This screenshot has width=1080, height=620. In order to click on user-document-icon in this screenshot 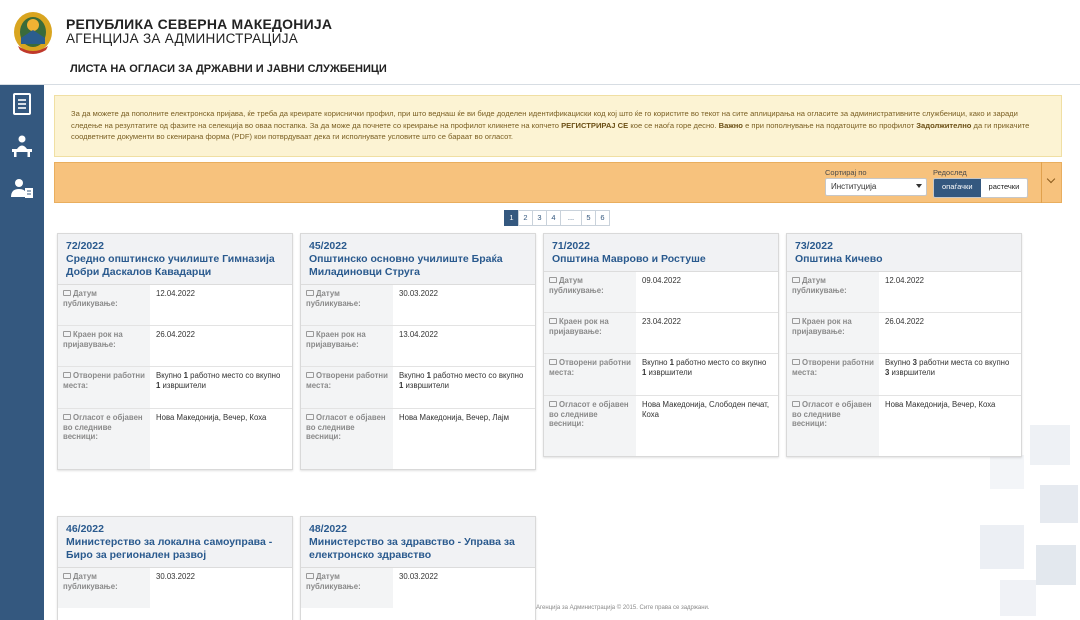, I will do `click(22, 188)`.